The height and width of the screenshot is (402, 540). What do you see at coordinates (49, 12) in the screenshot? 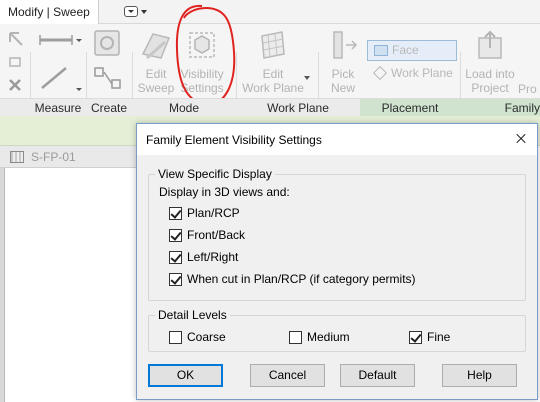
I see `tab-modify-sweep: Modify | Sweep` at bounding box center [49, 12].